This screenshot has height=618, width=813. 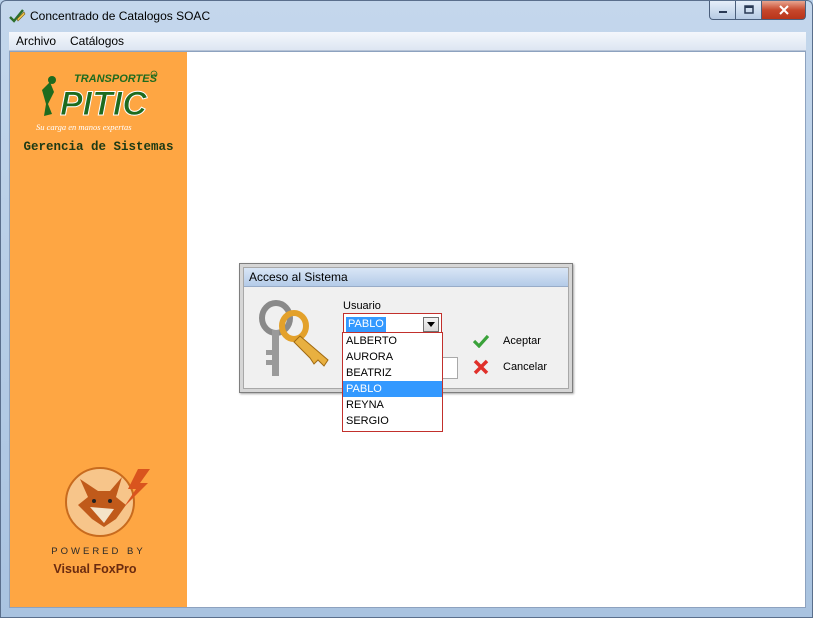 I want to click on minimize-button, so click(x=722, y=10).